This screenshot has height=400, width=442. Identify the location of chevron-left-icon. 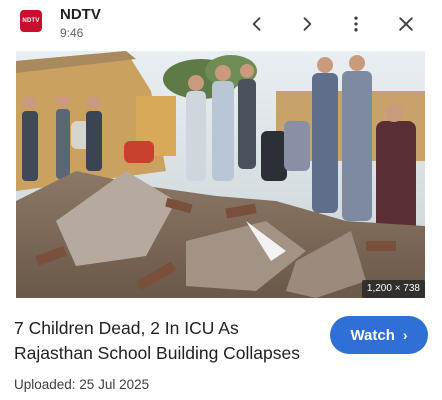
(256, 24).